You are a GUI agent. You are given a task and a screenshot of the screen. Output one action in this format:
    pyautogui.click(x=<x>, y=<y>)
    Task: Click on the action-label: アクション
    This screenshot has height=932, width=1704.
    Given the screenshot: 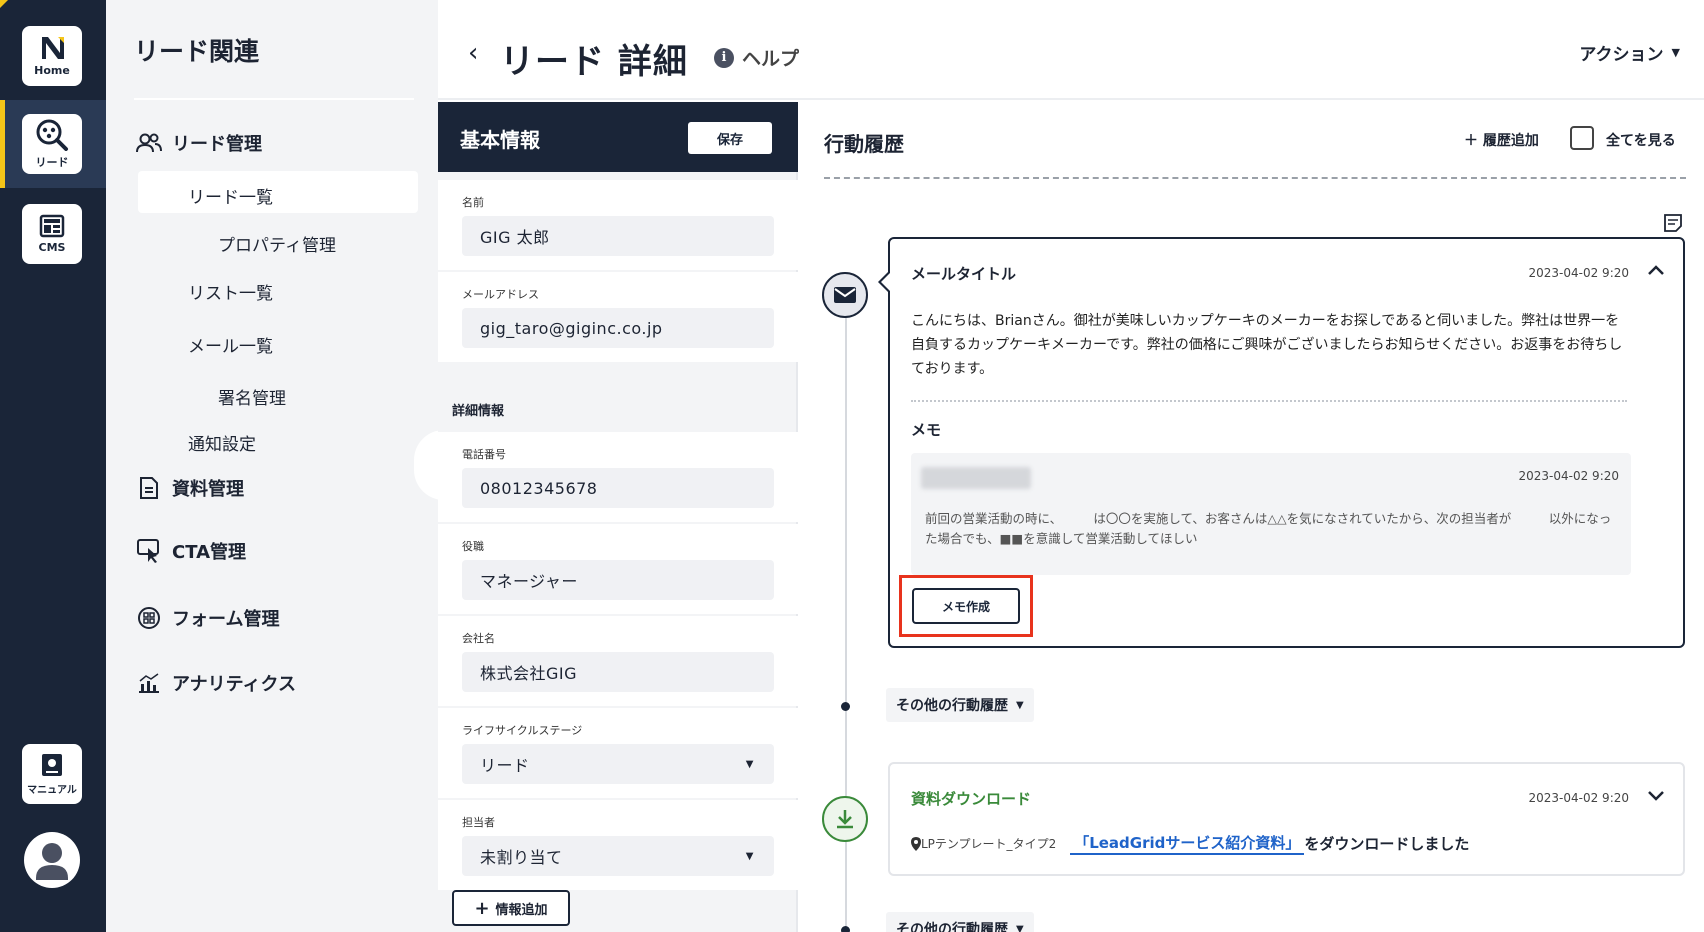 What is the action you would take?
    pyautogui.click(x=1621, y=55)
    